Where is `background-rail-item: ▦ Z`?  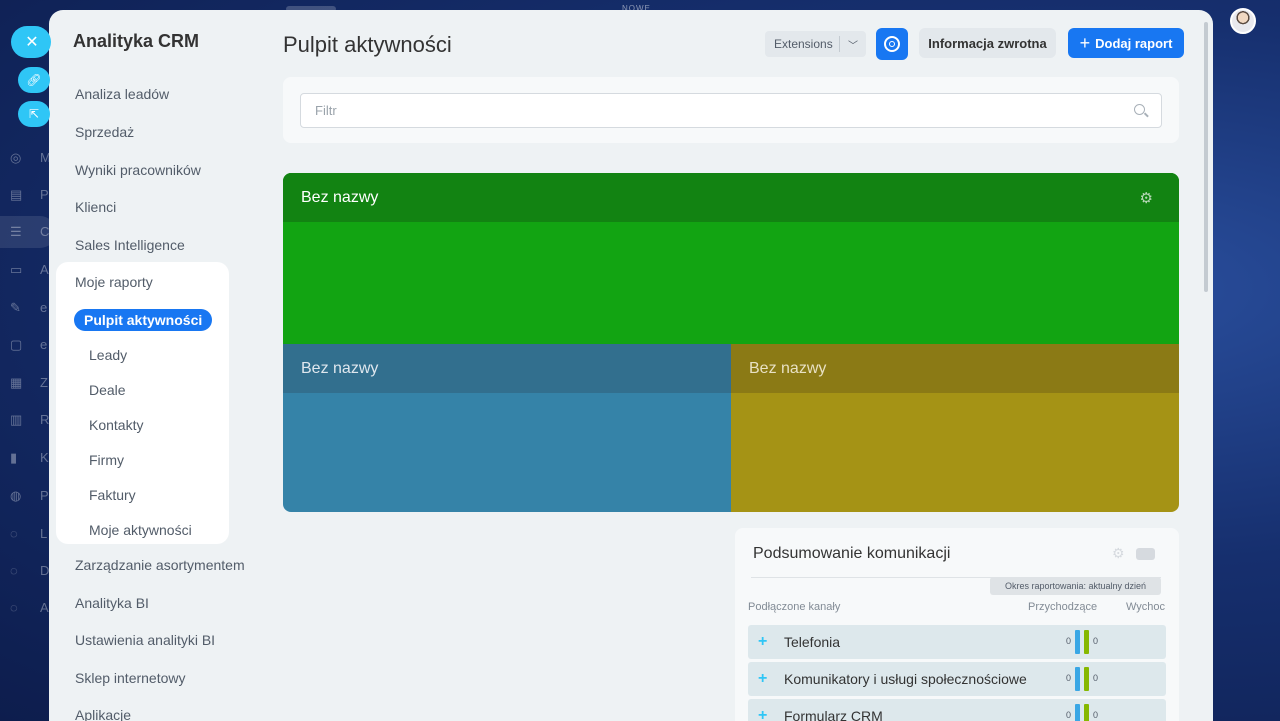
background-rail-item: ▦ Z is located at coordinates (29, 382).